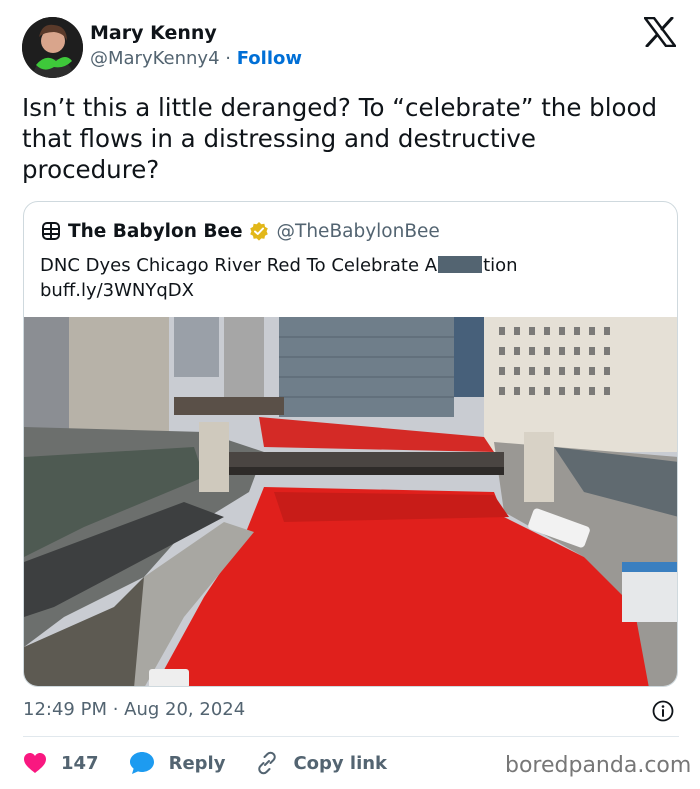 The height and width of the screenshot is (789, 700). I want to click on quoted-author-handle: @TheBabylonBee, so click(358, 231).